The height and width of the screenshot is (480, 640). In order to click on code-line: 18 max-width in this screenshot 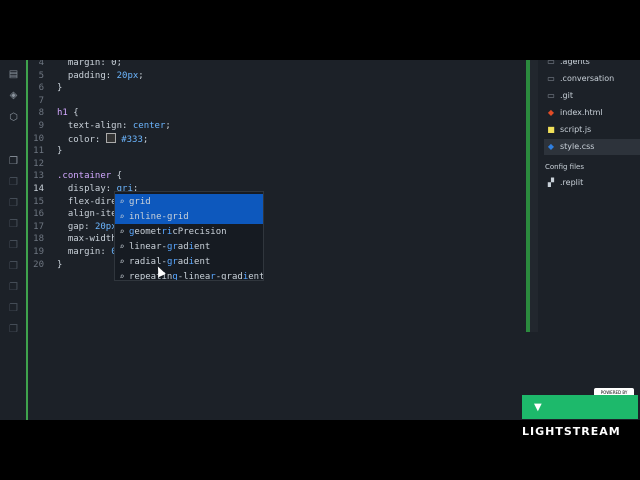, I will do `click(277, 239)`.